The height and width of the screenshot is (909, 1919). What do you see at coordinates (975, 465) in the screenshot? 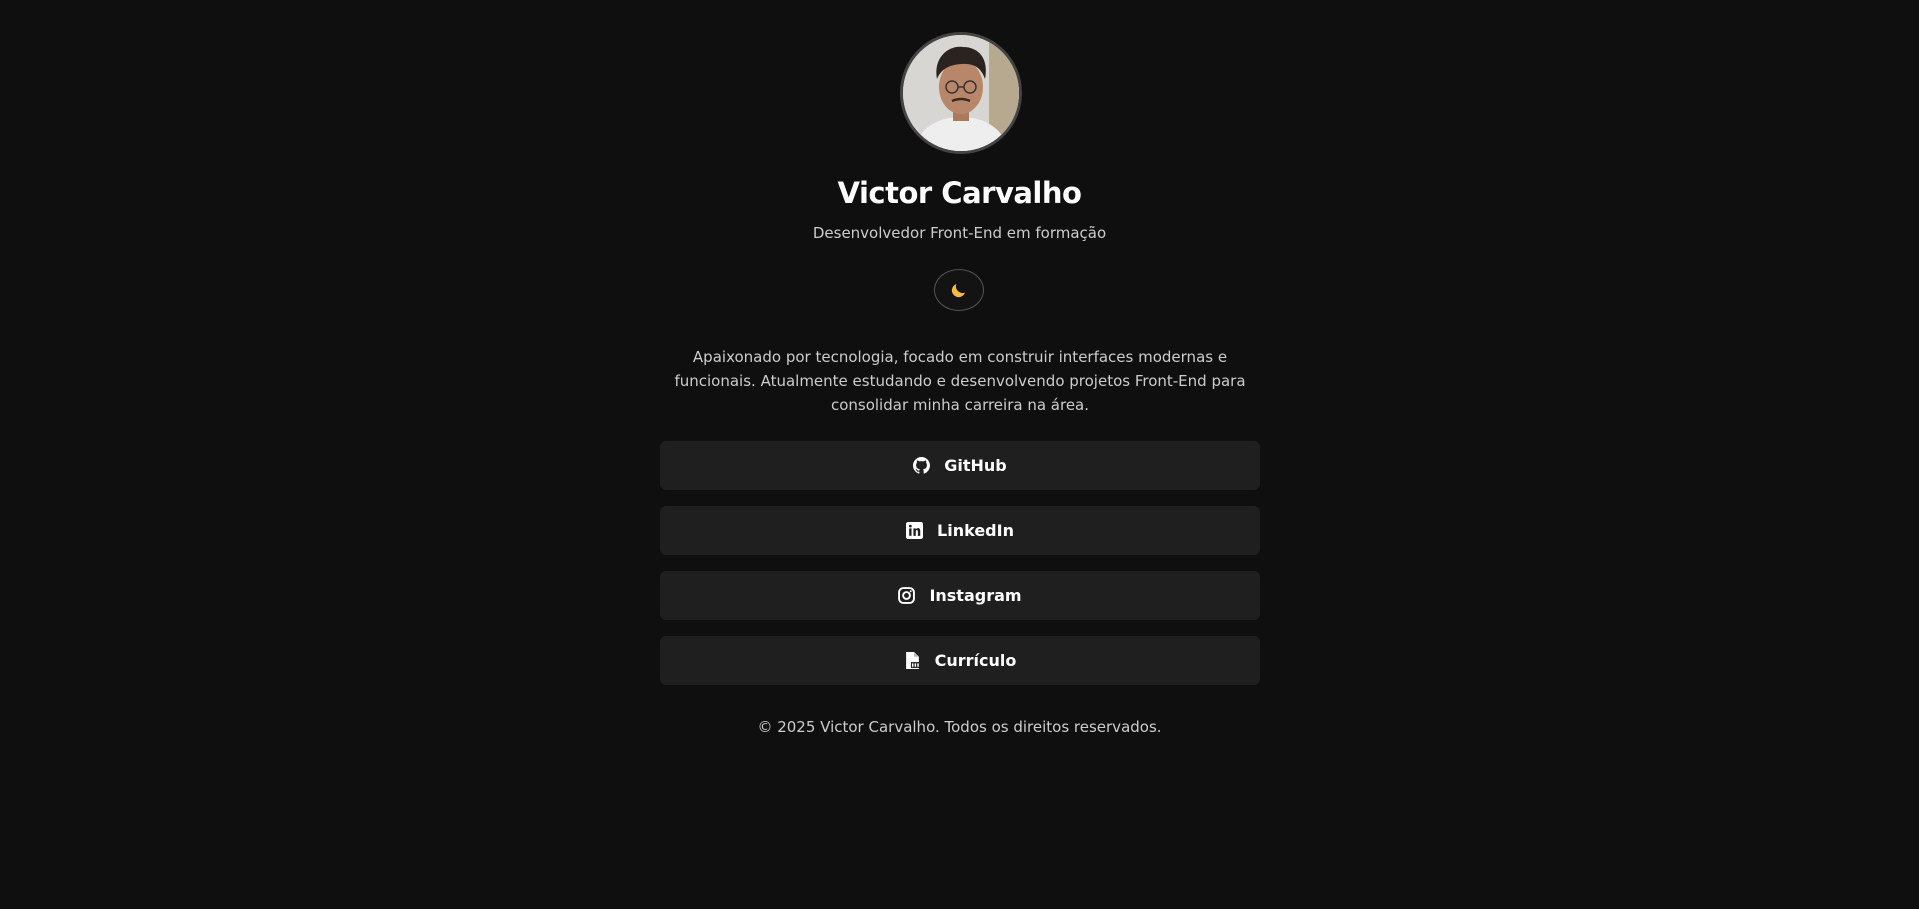
I see `github-label: GitHub` at bounding box center [975, 465].